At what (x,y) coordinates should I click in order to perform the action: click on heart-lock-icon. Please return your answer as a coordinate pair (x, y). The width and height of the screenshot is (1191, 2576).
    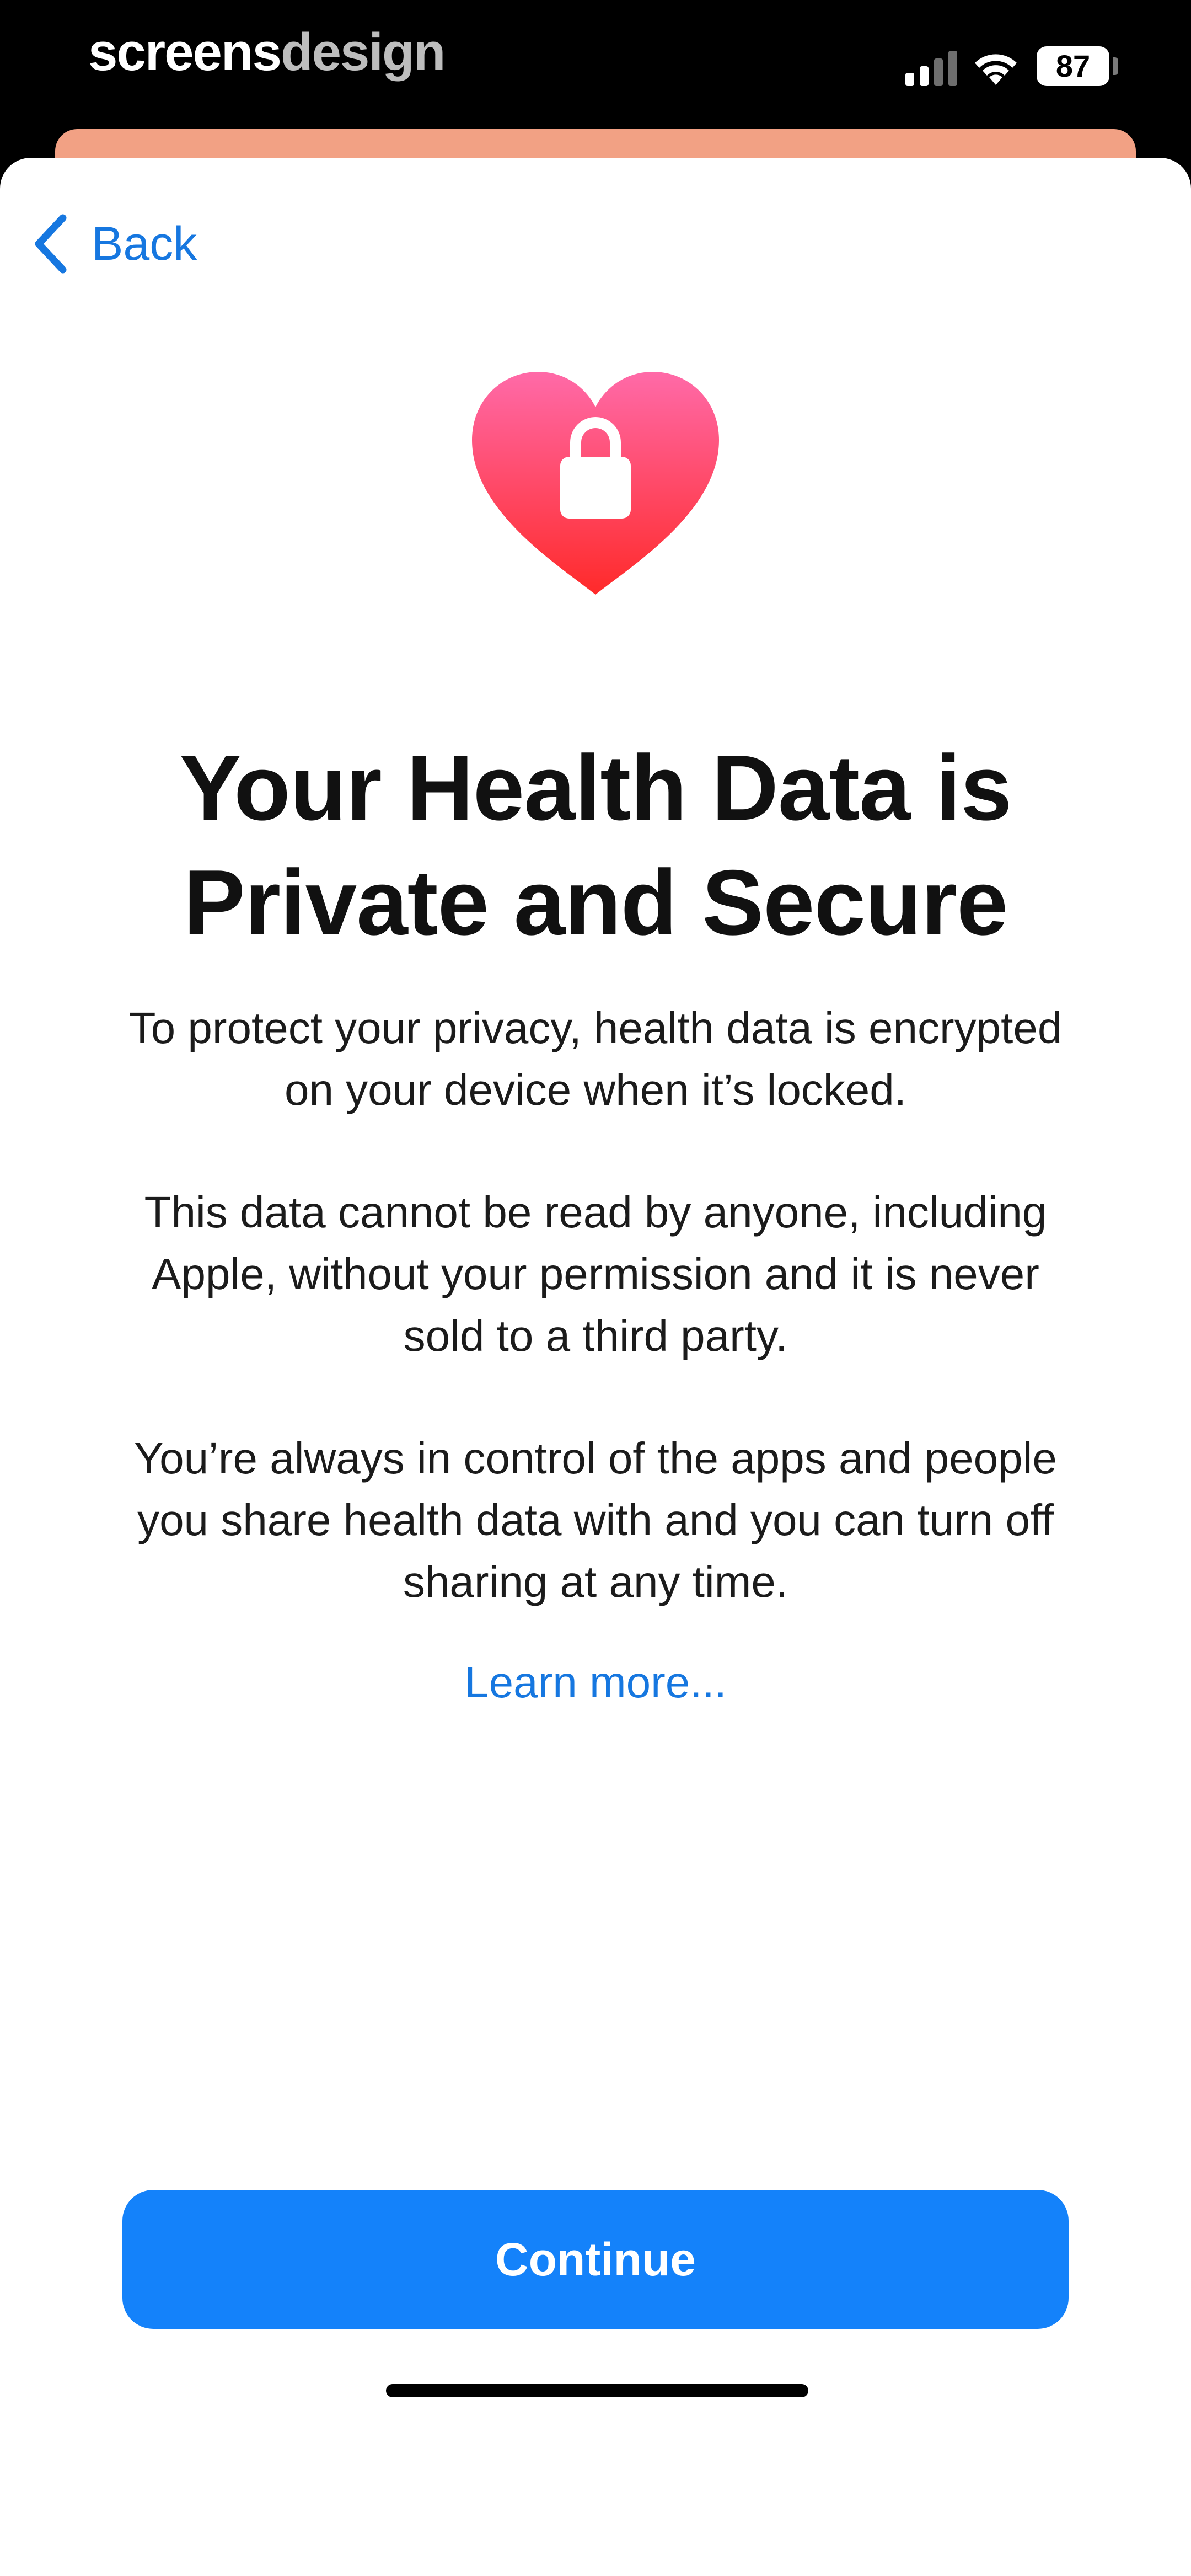
    Looking at the image, I should click on (595, 483).